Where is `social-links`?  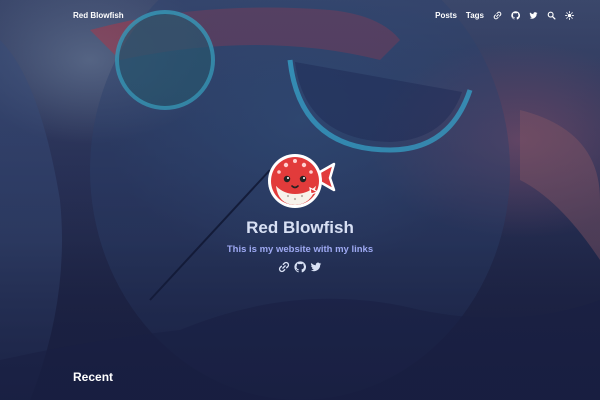 social-links is located at coordinates (300, 267).